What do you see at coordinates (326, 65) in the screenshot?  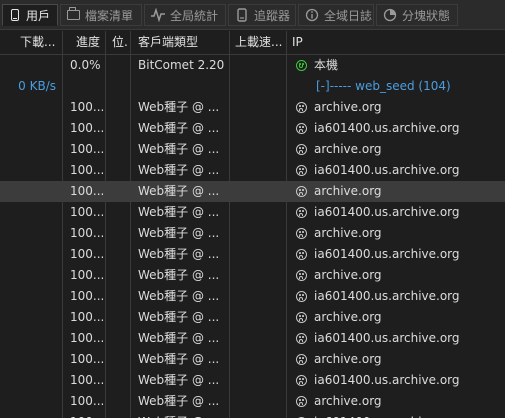 I see `ip-text: 本機` at bounding box center [326, 65].